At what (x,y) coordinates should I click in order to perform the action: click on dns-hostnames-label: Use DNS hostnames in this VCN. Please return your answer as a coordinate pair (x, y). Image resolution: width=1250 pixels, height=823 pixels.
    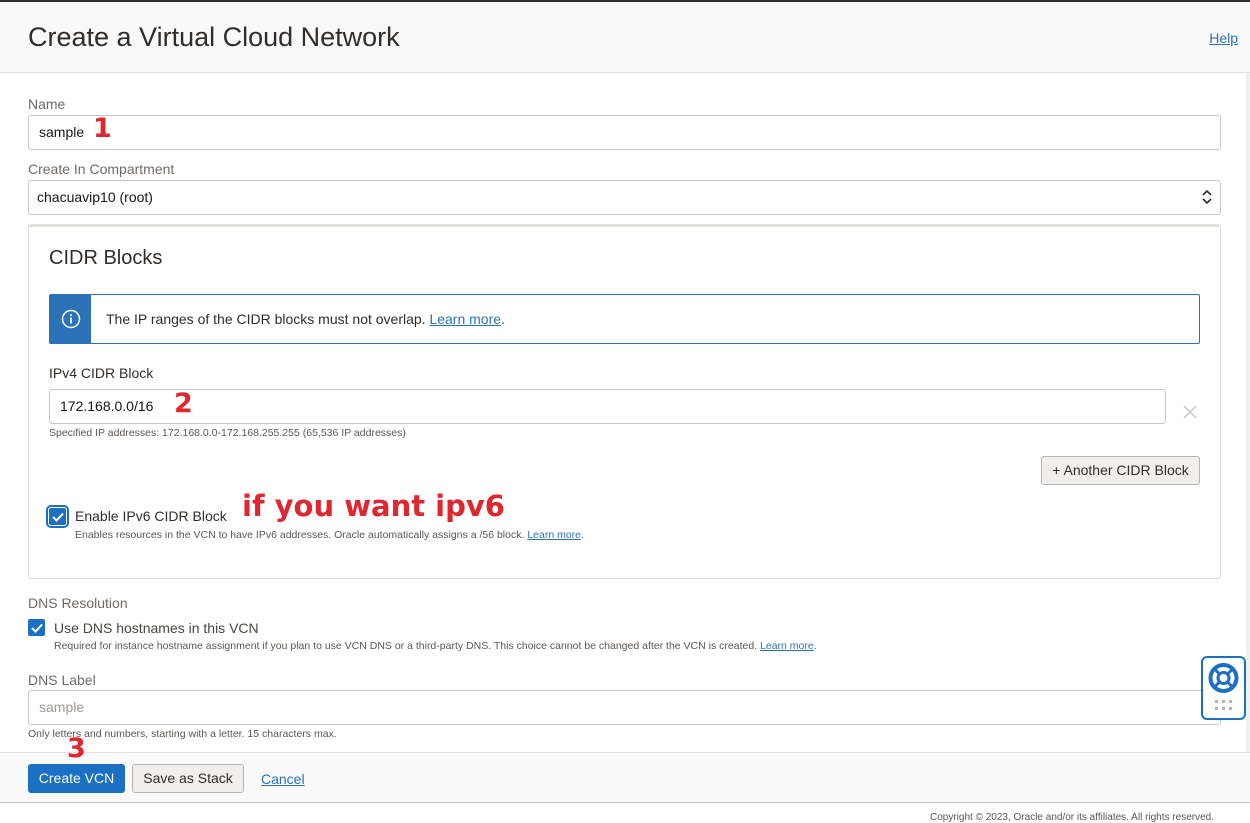
    Looking at the image, I should click on (156, 628).